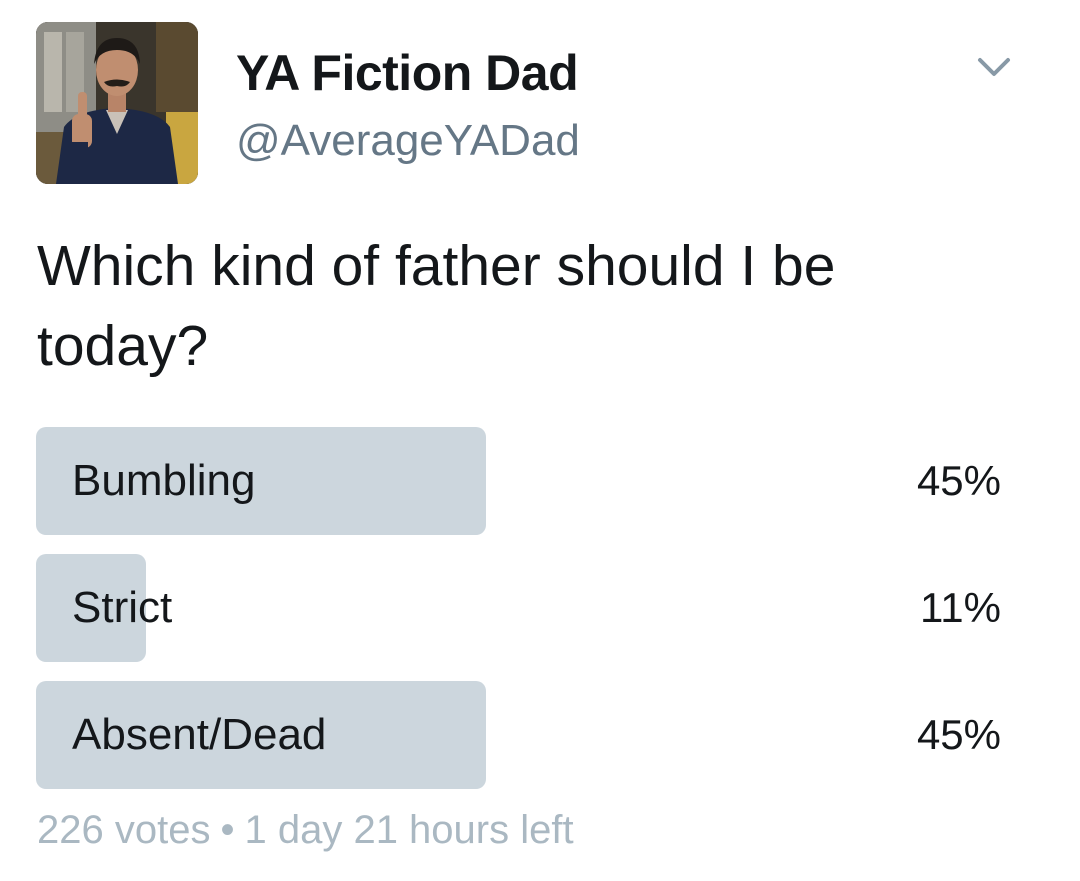 Image resolution: width=1080 pixels, height=881 pixels. I want to click on poll-option-label: Strict, so click(122, 607).